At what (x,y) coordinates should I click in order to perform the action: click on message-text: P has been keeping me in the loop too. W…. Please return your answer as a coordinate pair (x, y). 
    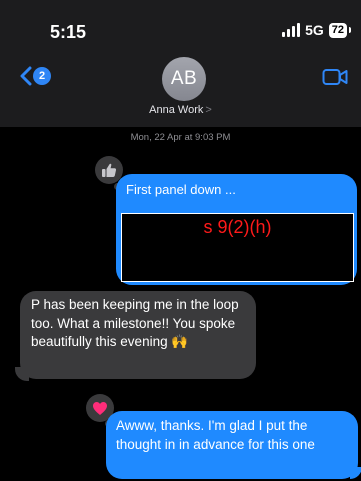
    Looking at the image, I should click on (135, 323).